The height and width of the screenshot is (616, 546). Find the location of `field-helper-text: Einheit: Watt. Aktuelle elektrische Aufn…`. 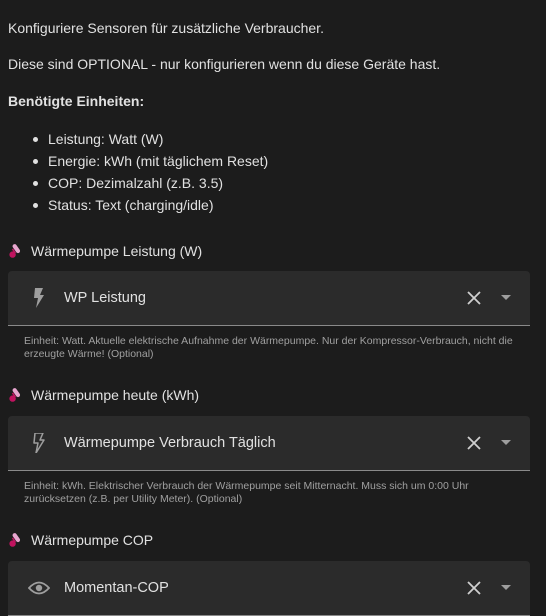

field-helper-text: Einheit: Watt. Aktuelle elektrische Aufn… is located at coordinates (268, 347).